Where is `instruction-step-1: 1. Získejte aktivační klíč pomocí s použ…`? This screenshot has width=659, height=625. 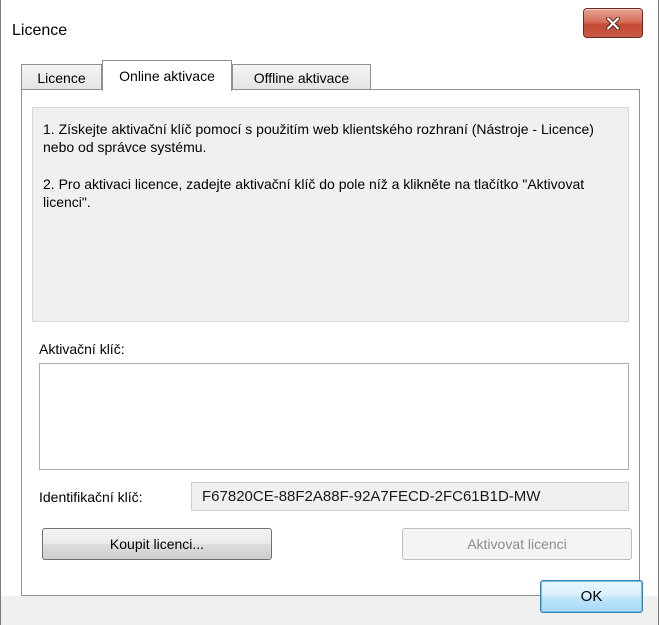 instruction-step-1: 1. Získejte aktivační klíč pomocí s použ… is located at coordinates (318, 138).